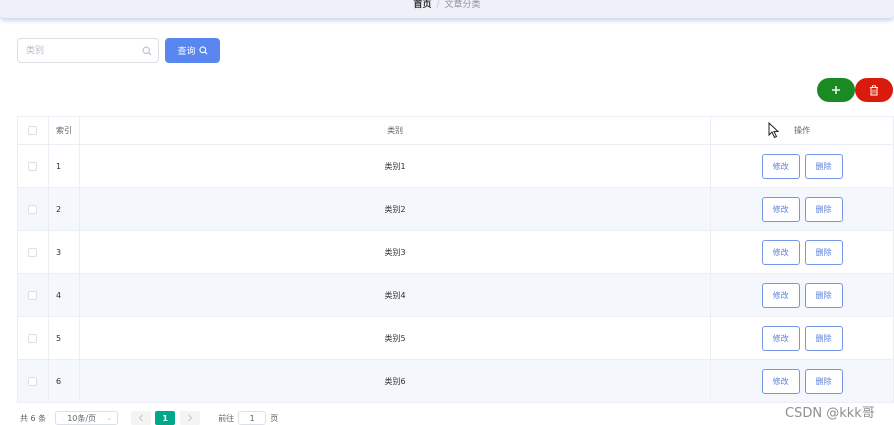 The width and height of the screenshot is (894, 425). What do you see at coordinates (396, 295) in the screenshot?
I see `row-category: 类别4` at bounding box center [396, 295].